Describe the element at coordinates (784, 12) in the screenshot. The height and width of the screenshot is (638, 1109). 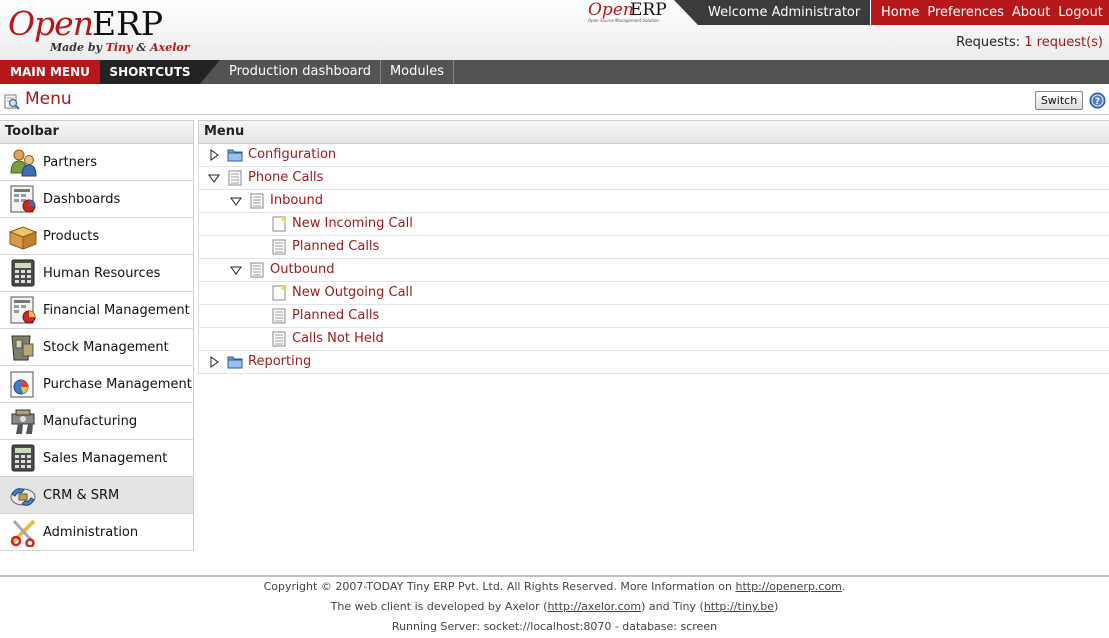
I see `welcome-text: Welcome Administrator` at that location.